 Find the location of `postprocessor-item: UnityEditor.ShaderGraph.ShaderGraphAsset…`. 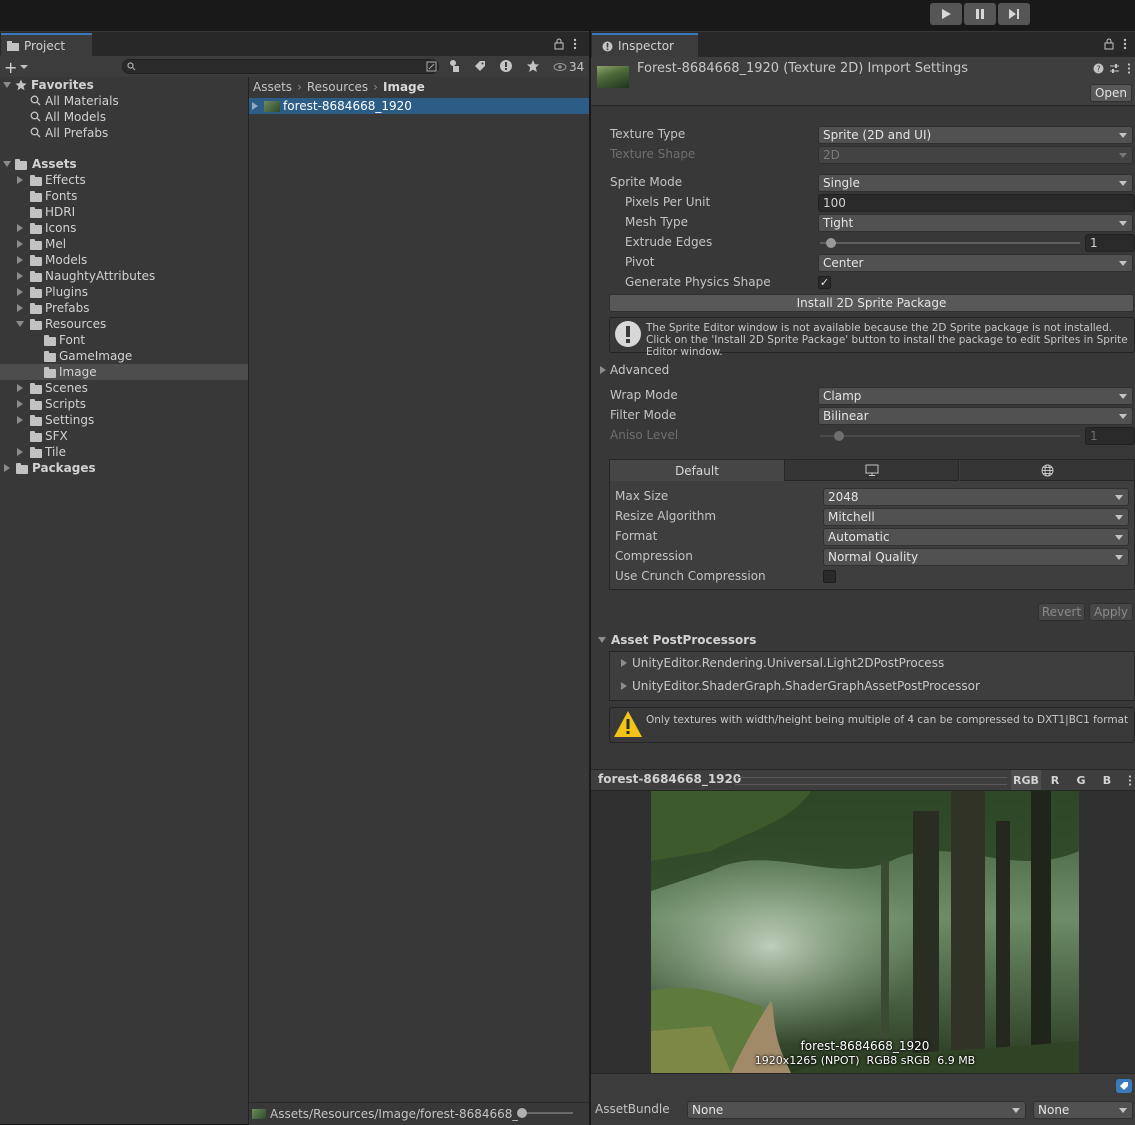

postprocessor-item: UnityEditor.ShaderGraph.ShaderGraphAsset… is located at coordinates (868, 686).